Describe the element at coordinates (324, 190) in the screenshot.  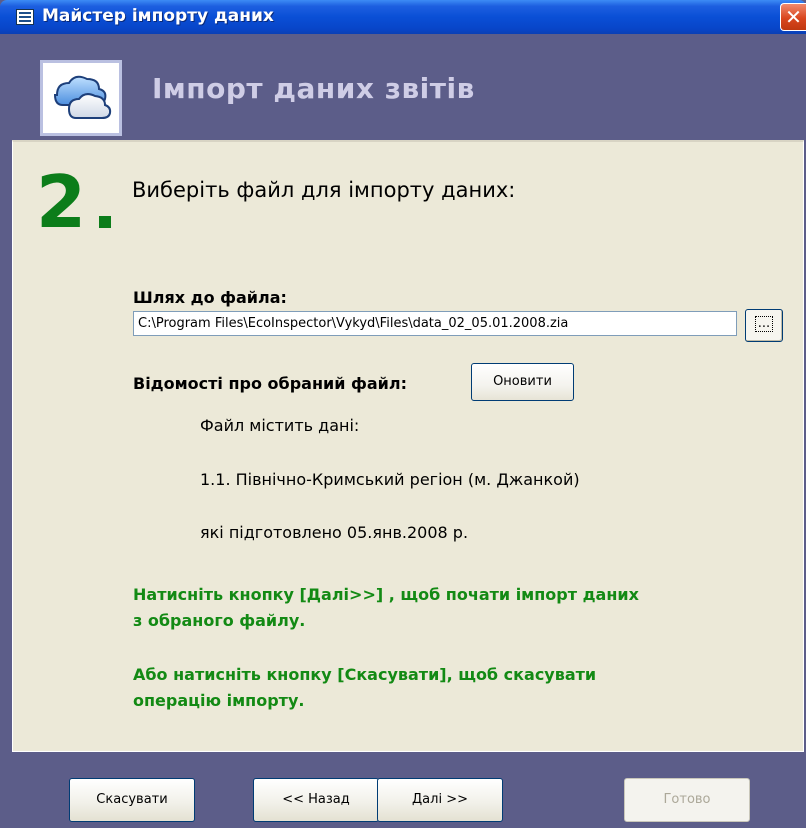
I see `step-heading: Виберіть файл для імпорту даних:` at that location.